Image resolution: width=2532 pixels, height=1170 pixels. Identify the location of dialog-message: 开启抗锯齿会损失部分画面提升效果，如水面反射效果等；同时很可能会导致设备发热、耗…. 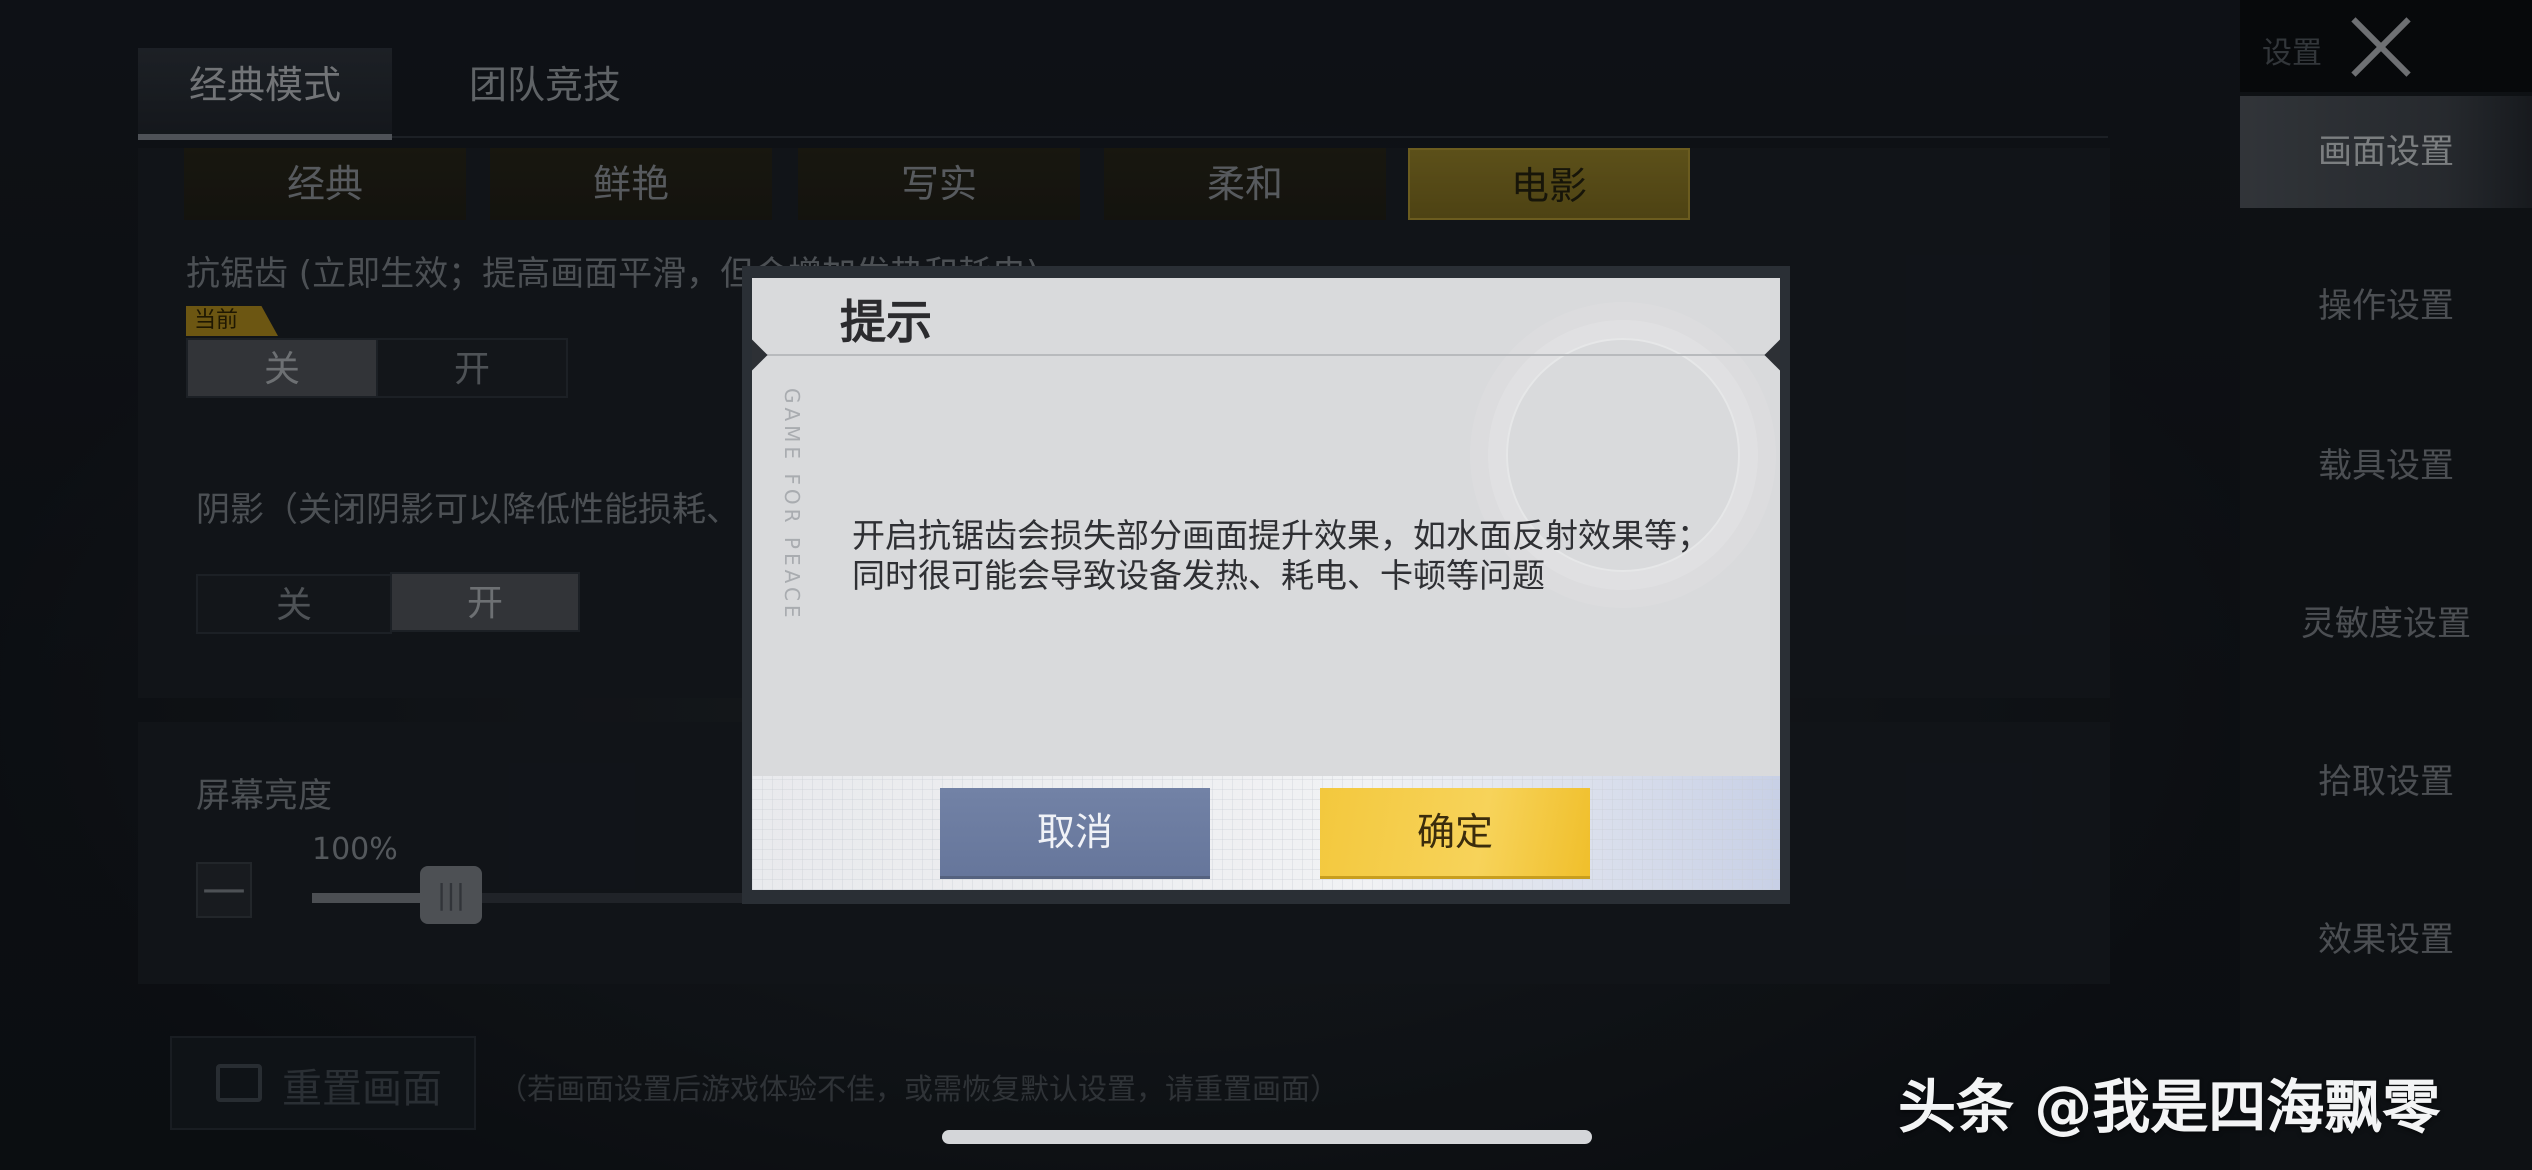
(1281, 555).